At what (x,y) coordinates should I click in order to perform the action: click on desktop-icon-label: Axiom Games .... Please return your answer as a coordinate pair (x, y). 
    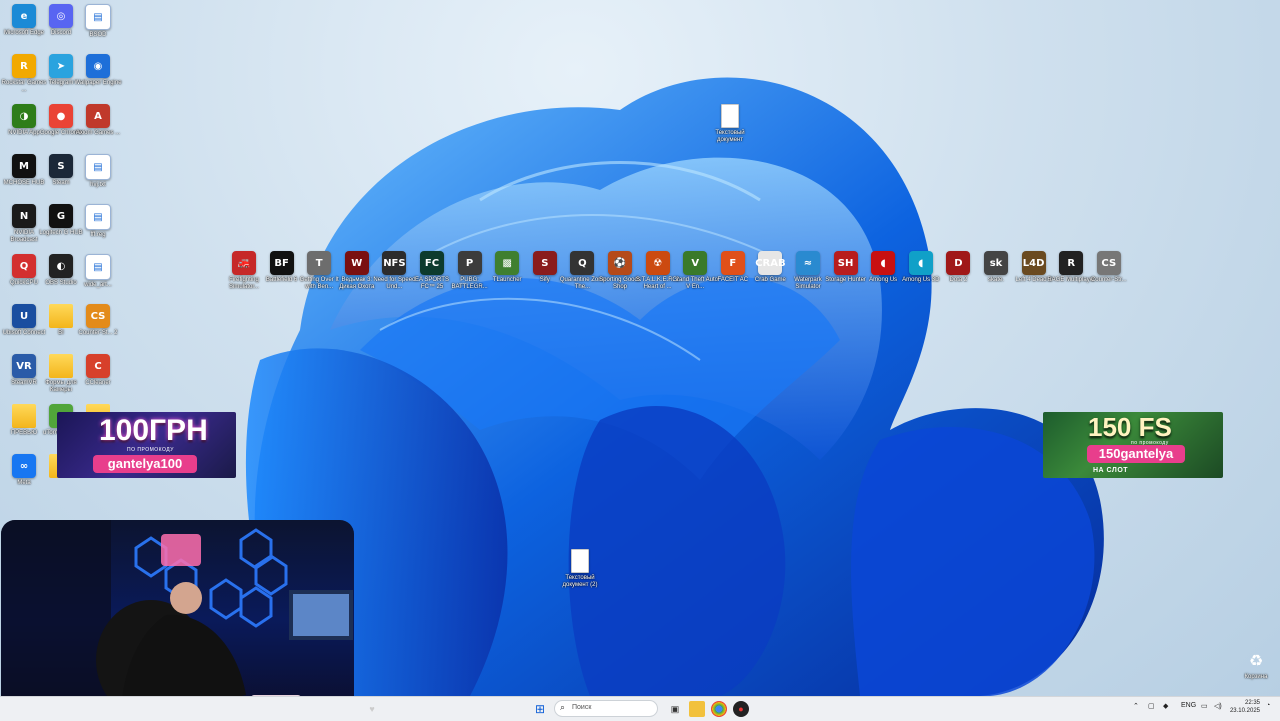
    Looking at the image, I should click on (98, 133).